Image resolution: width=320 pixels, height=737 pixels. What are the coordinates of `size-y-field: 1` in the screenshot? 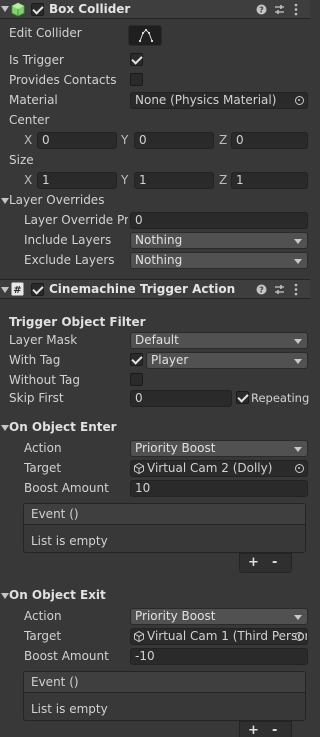 It's located at (174, 180).